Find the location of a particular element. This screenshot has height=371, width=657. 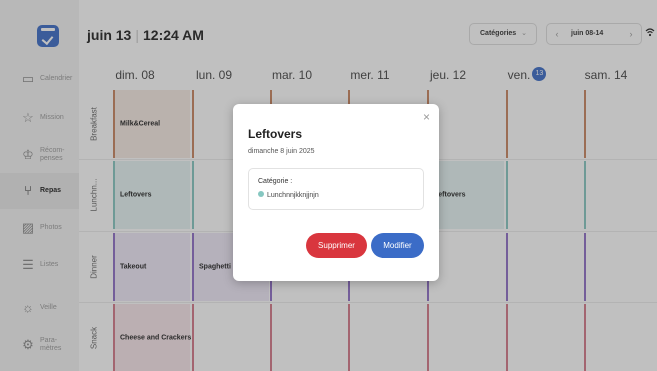

category-card: Catégorie : Lunchnnjkknjjnjn is located at coordinates (336, 189).